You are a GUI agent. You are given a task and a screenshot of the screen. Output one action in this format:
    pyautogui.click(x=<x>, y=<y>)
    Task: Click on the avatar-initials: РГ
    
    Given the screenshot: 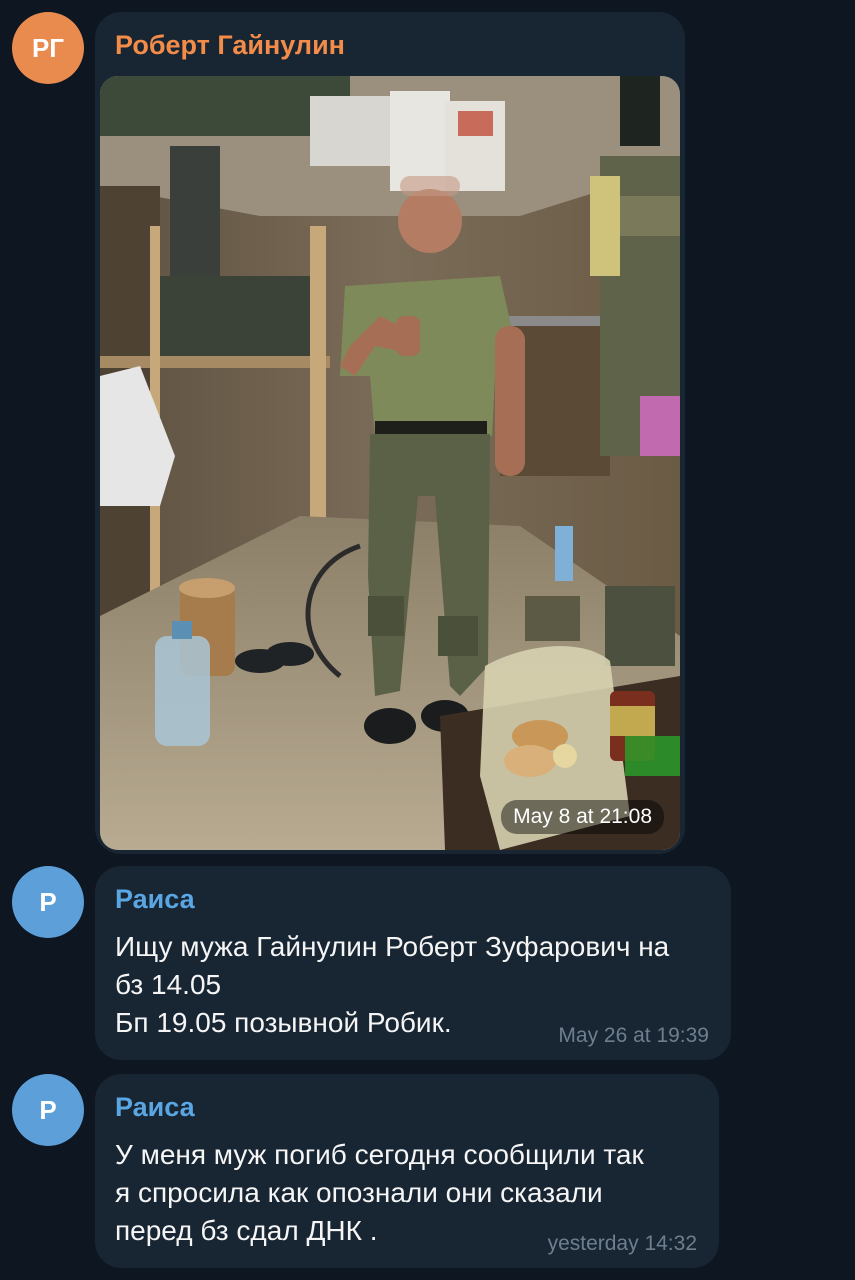 What is the action you would take?
    pyautogui.click(x=48, y=47)
    